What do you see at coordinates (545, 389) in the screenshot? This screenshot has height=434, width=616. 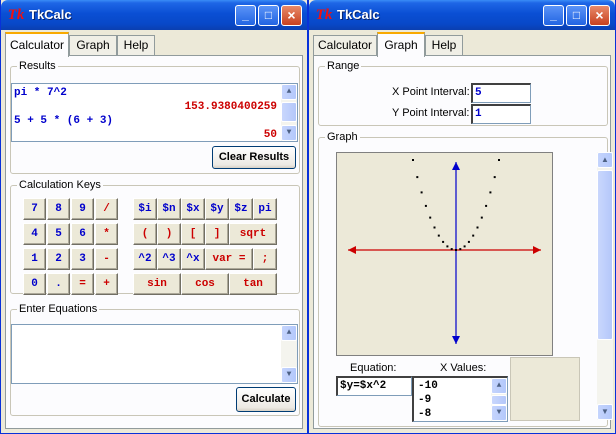 I see `graph-info-panel` at bounding box center [545, 389].